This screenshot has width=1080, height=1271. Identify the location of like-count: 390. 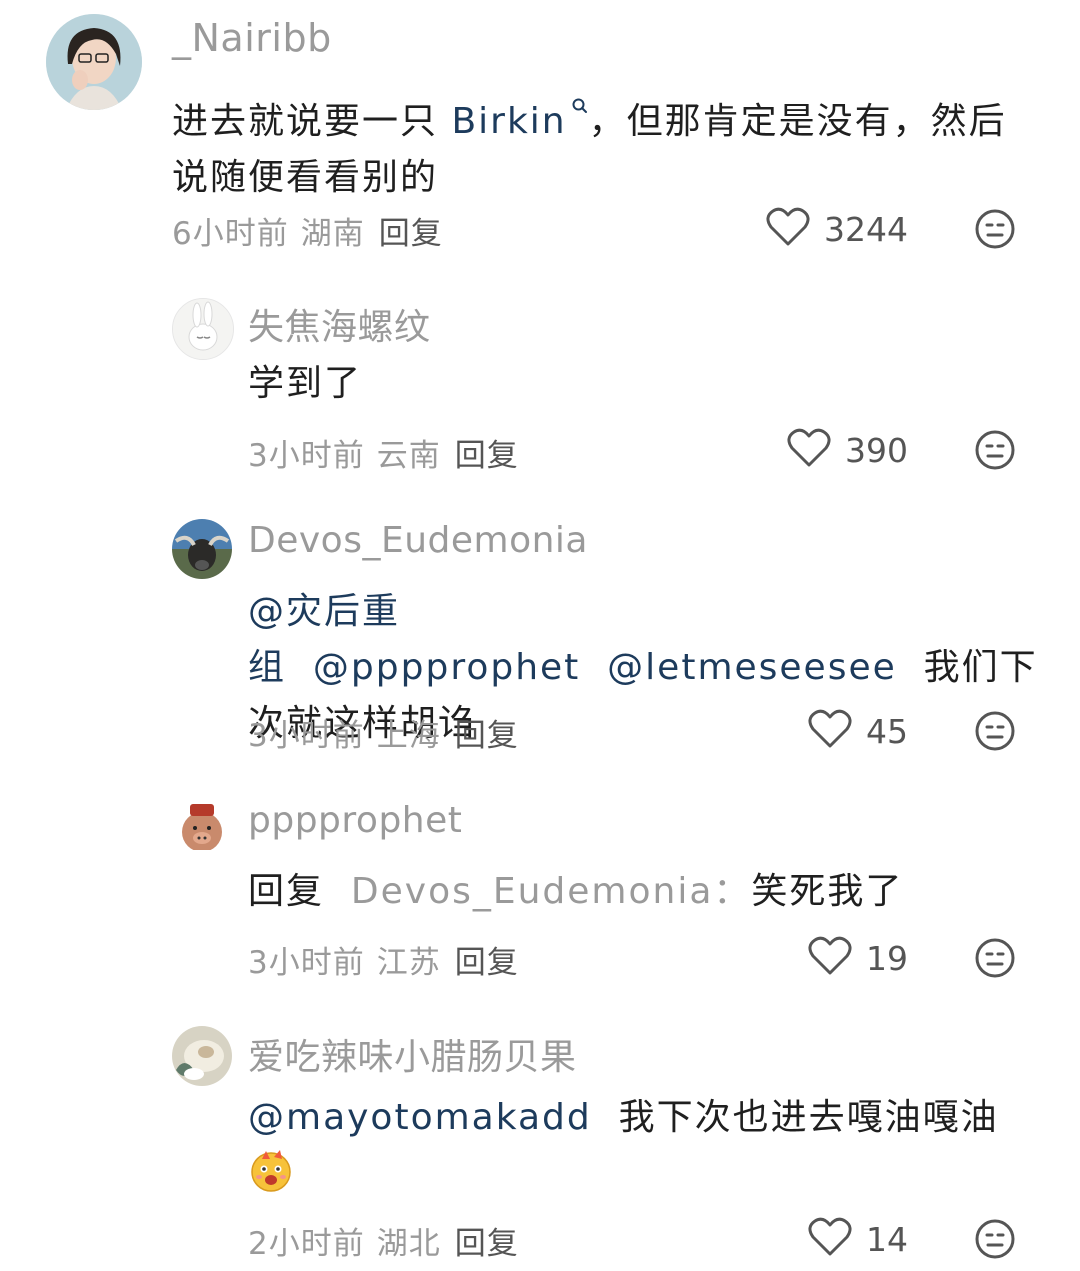
(876, 450).